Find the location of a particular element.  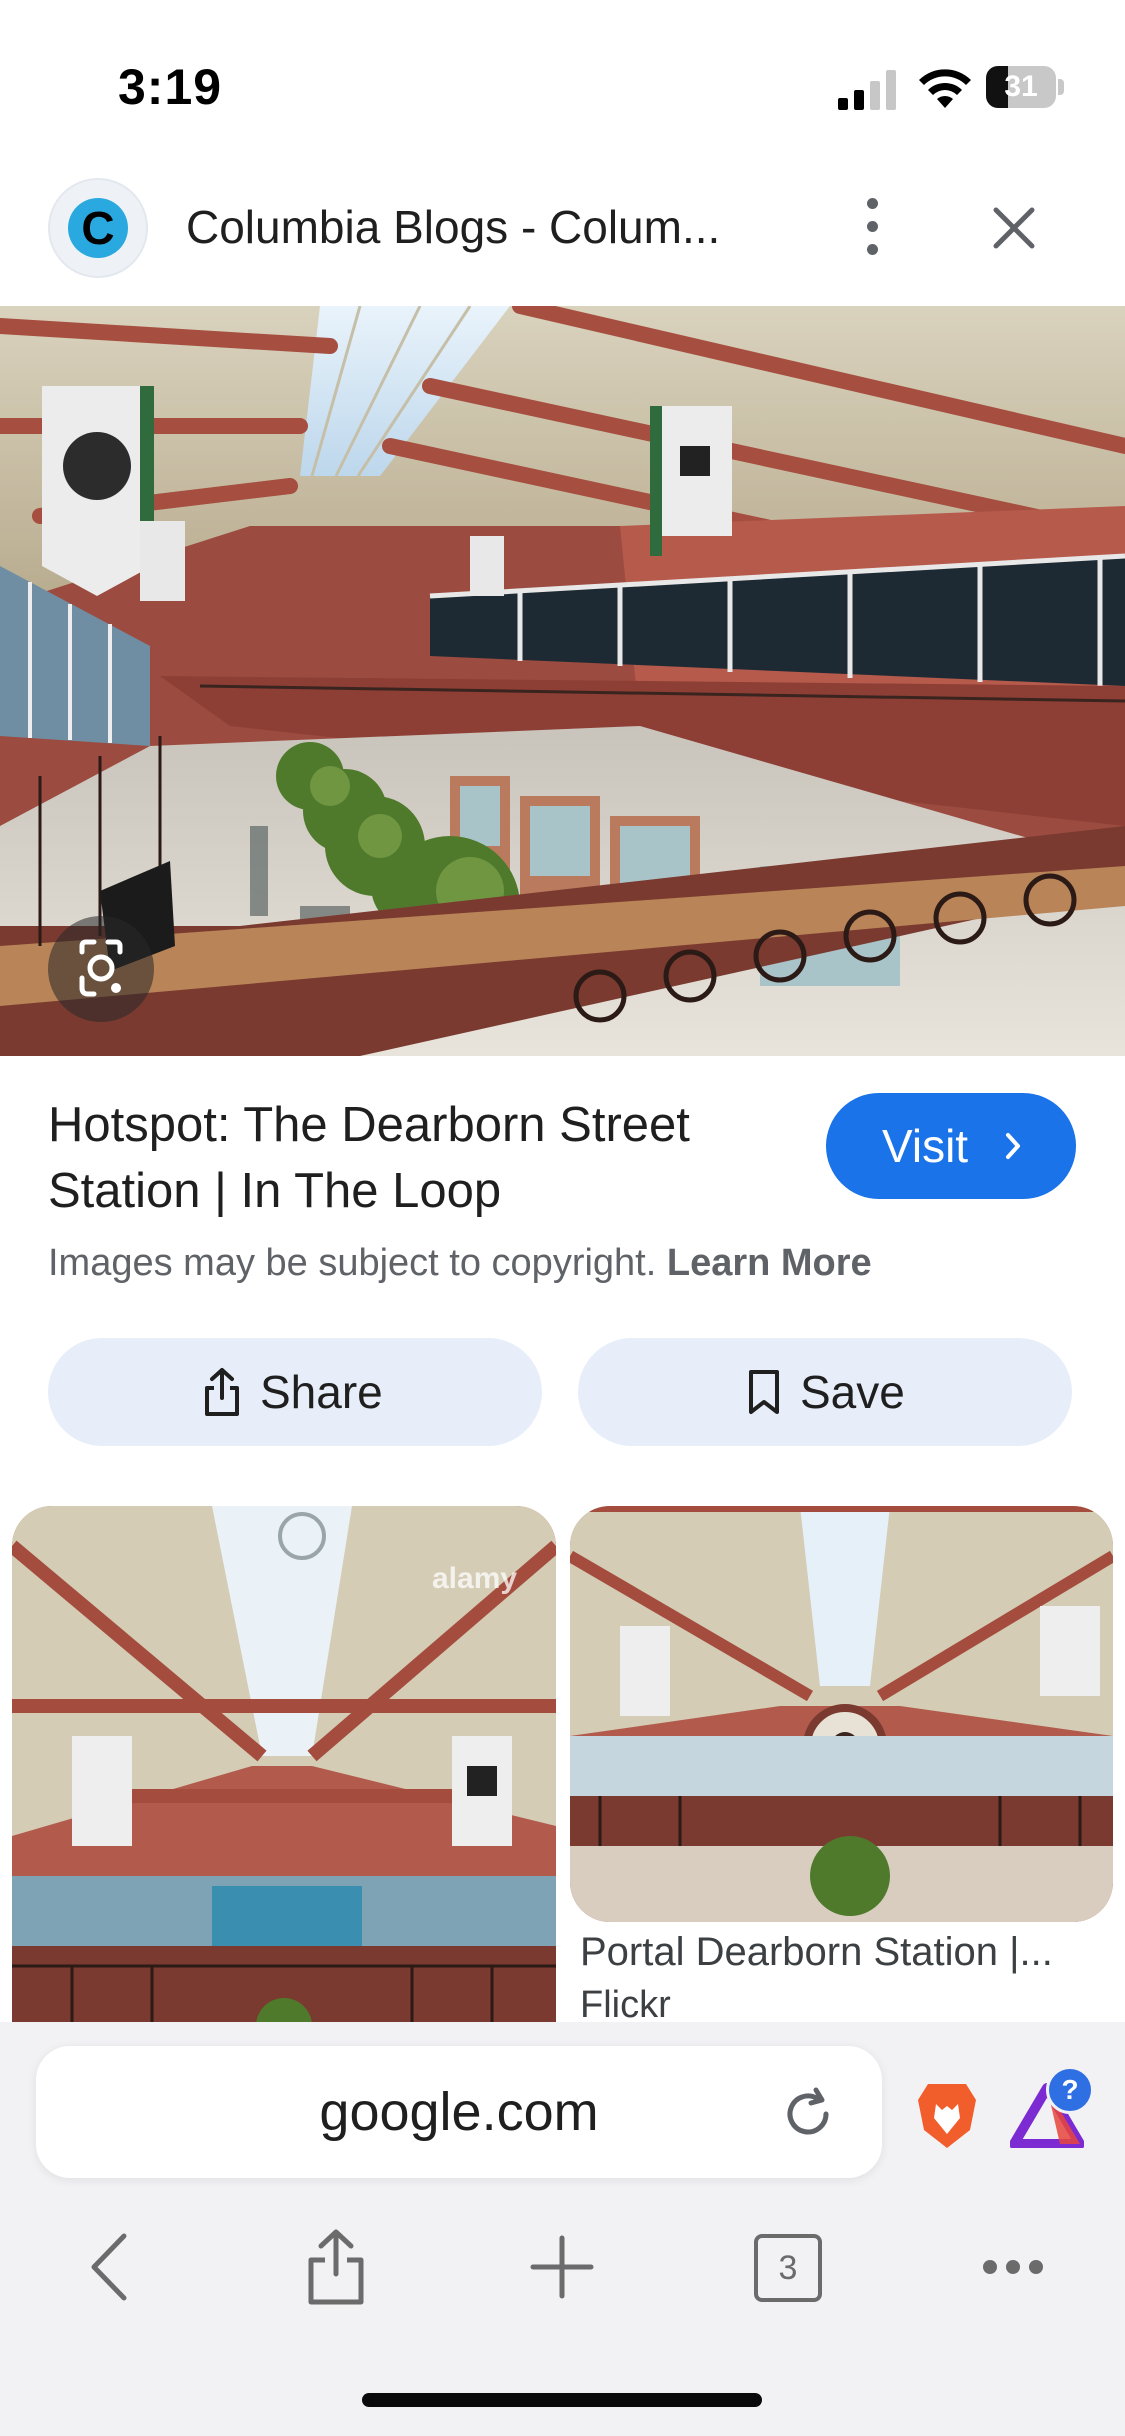

share-label: Share is located at coordinates (321, 1392).